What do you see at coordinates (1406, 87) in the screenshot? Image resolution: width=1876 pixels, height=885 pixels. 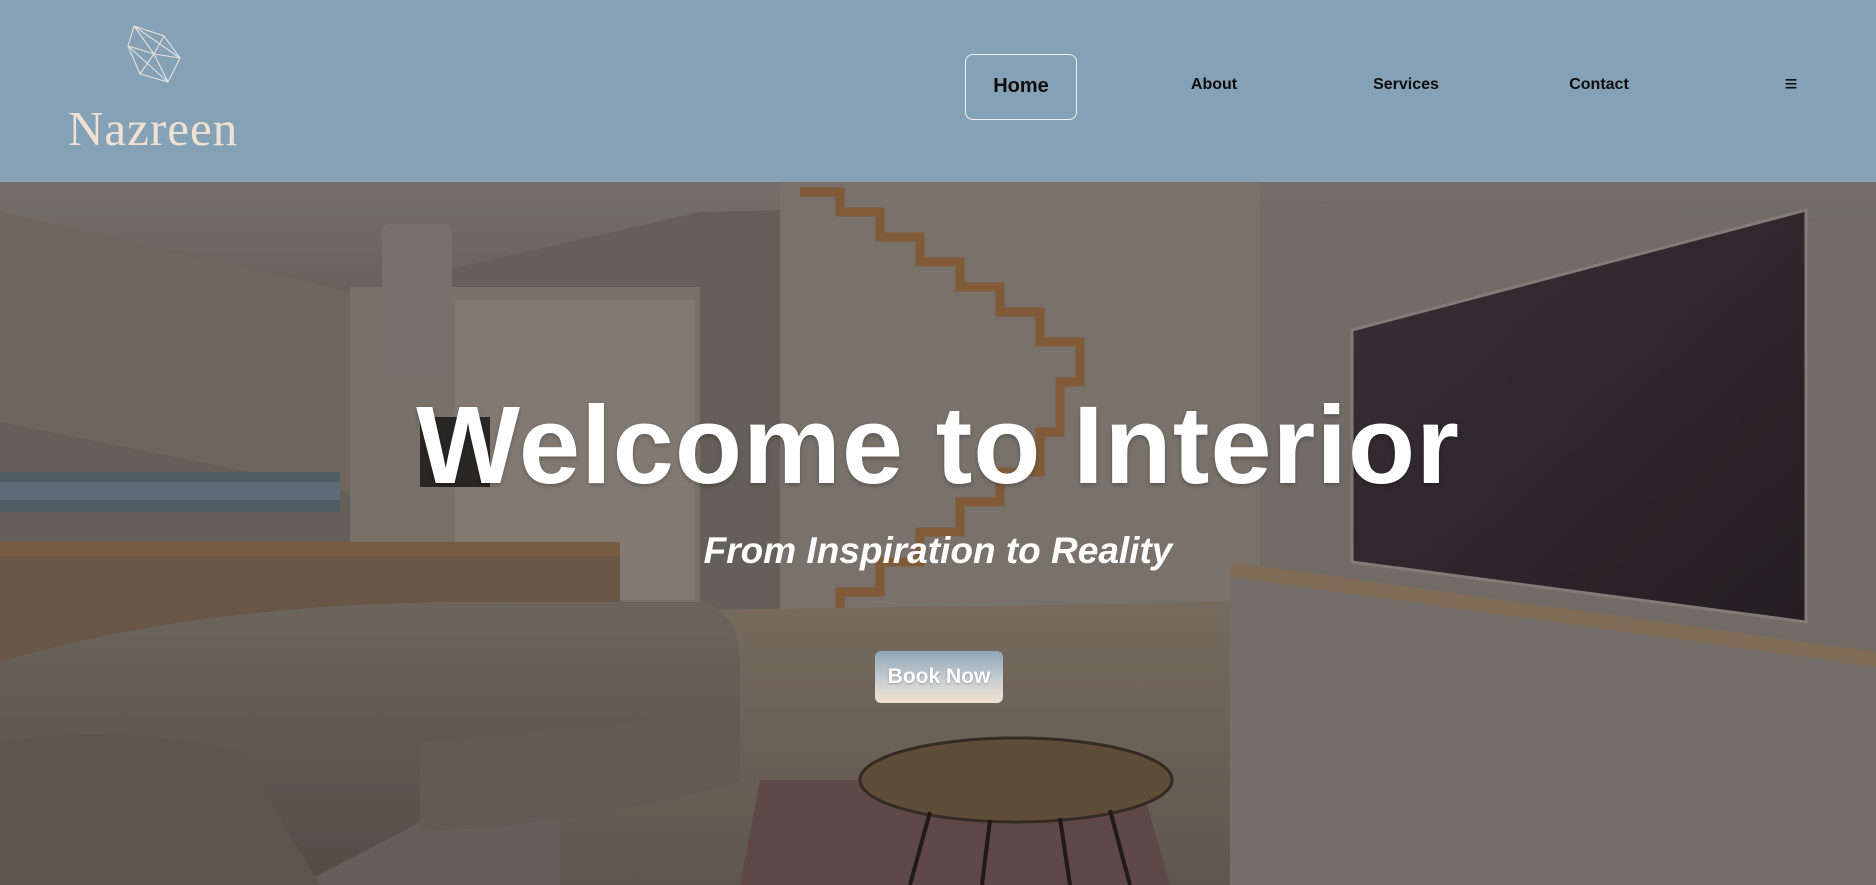 I see `nav-services-link: Services` at bounding box center [1406, 87].